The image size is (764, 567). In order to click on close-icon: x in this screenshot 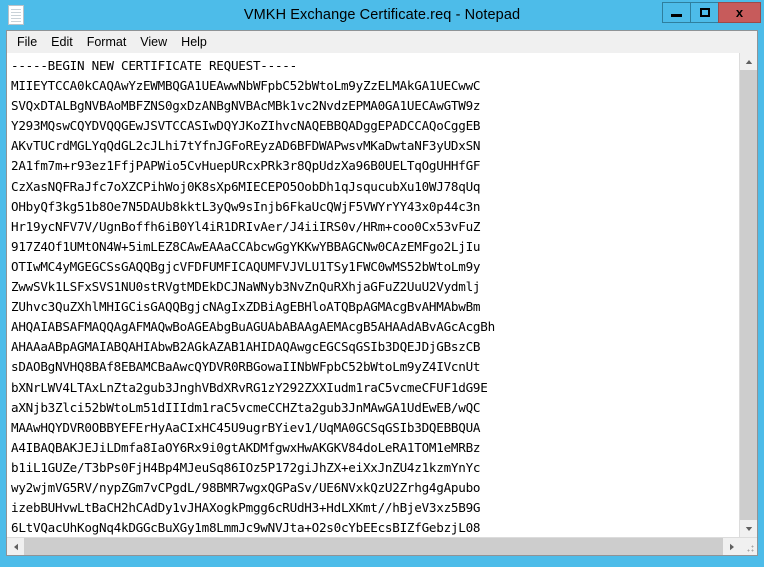, I will do `click(739, 12)`.